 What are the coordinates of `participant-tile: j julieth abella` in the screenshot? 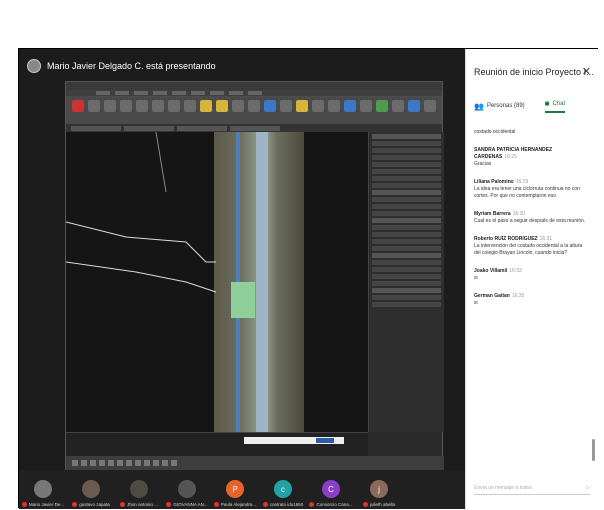 It's located at (379, 489).